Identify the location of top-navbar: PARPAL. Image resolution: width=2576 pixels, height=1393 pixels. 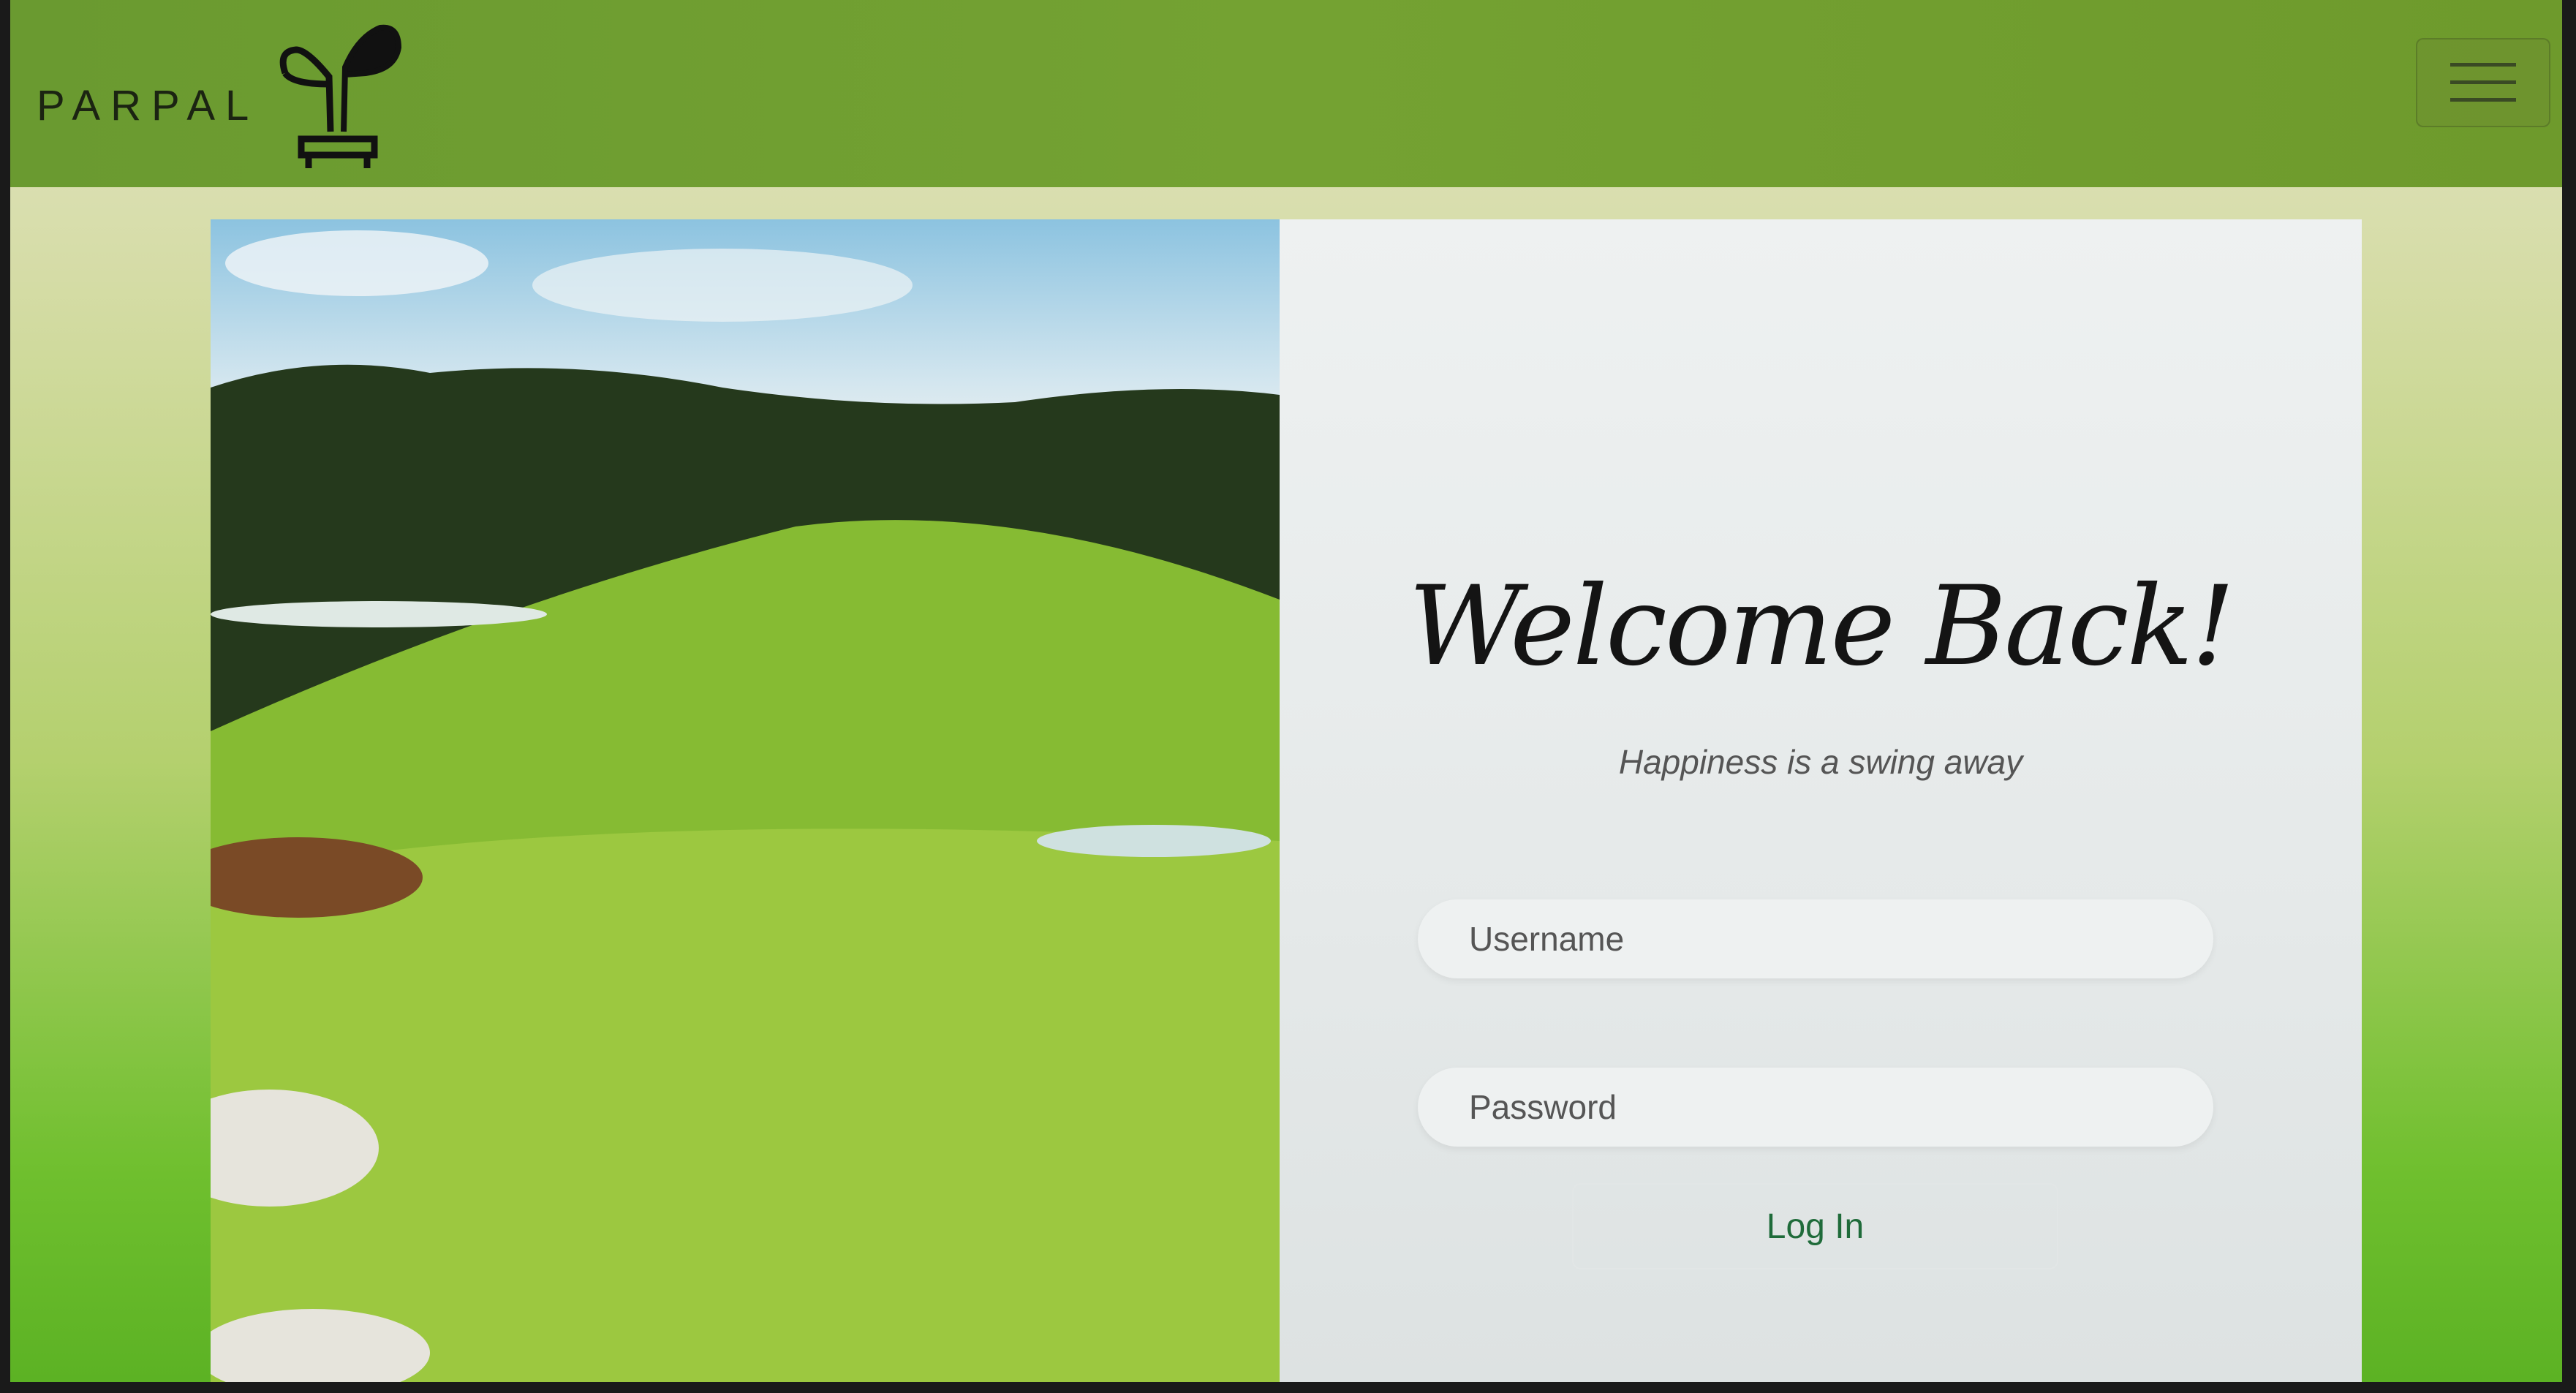
(1286, 93).